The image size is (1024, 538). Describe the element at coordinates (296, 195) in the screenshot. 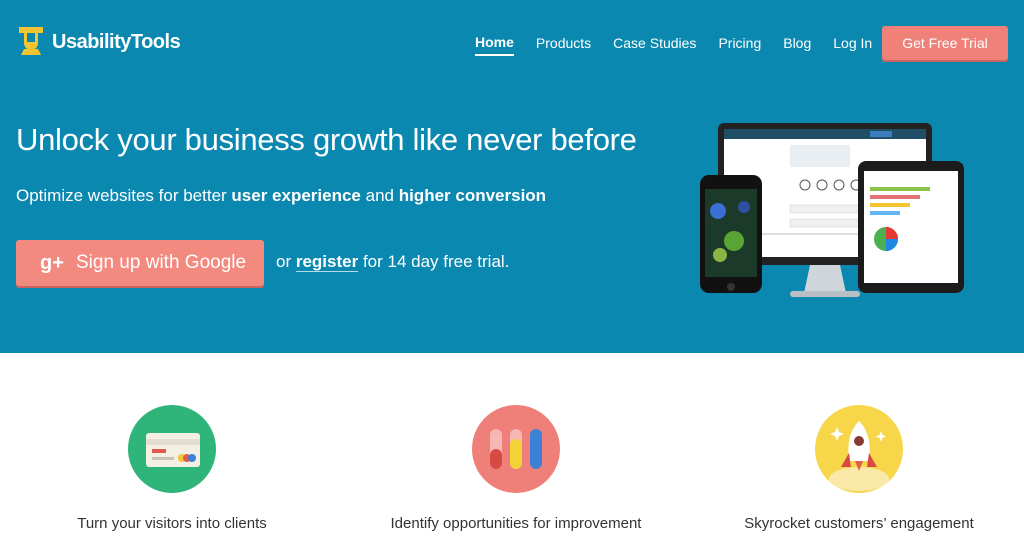

I see `subtitle-bold-ux: user experience` at that location.